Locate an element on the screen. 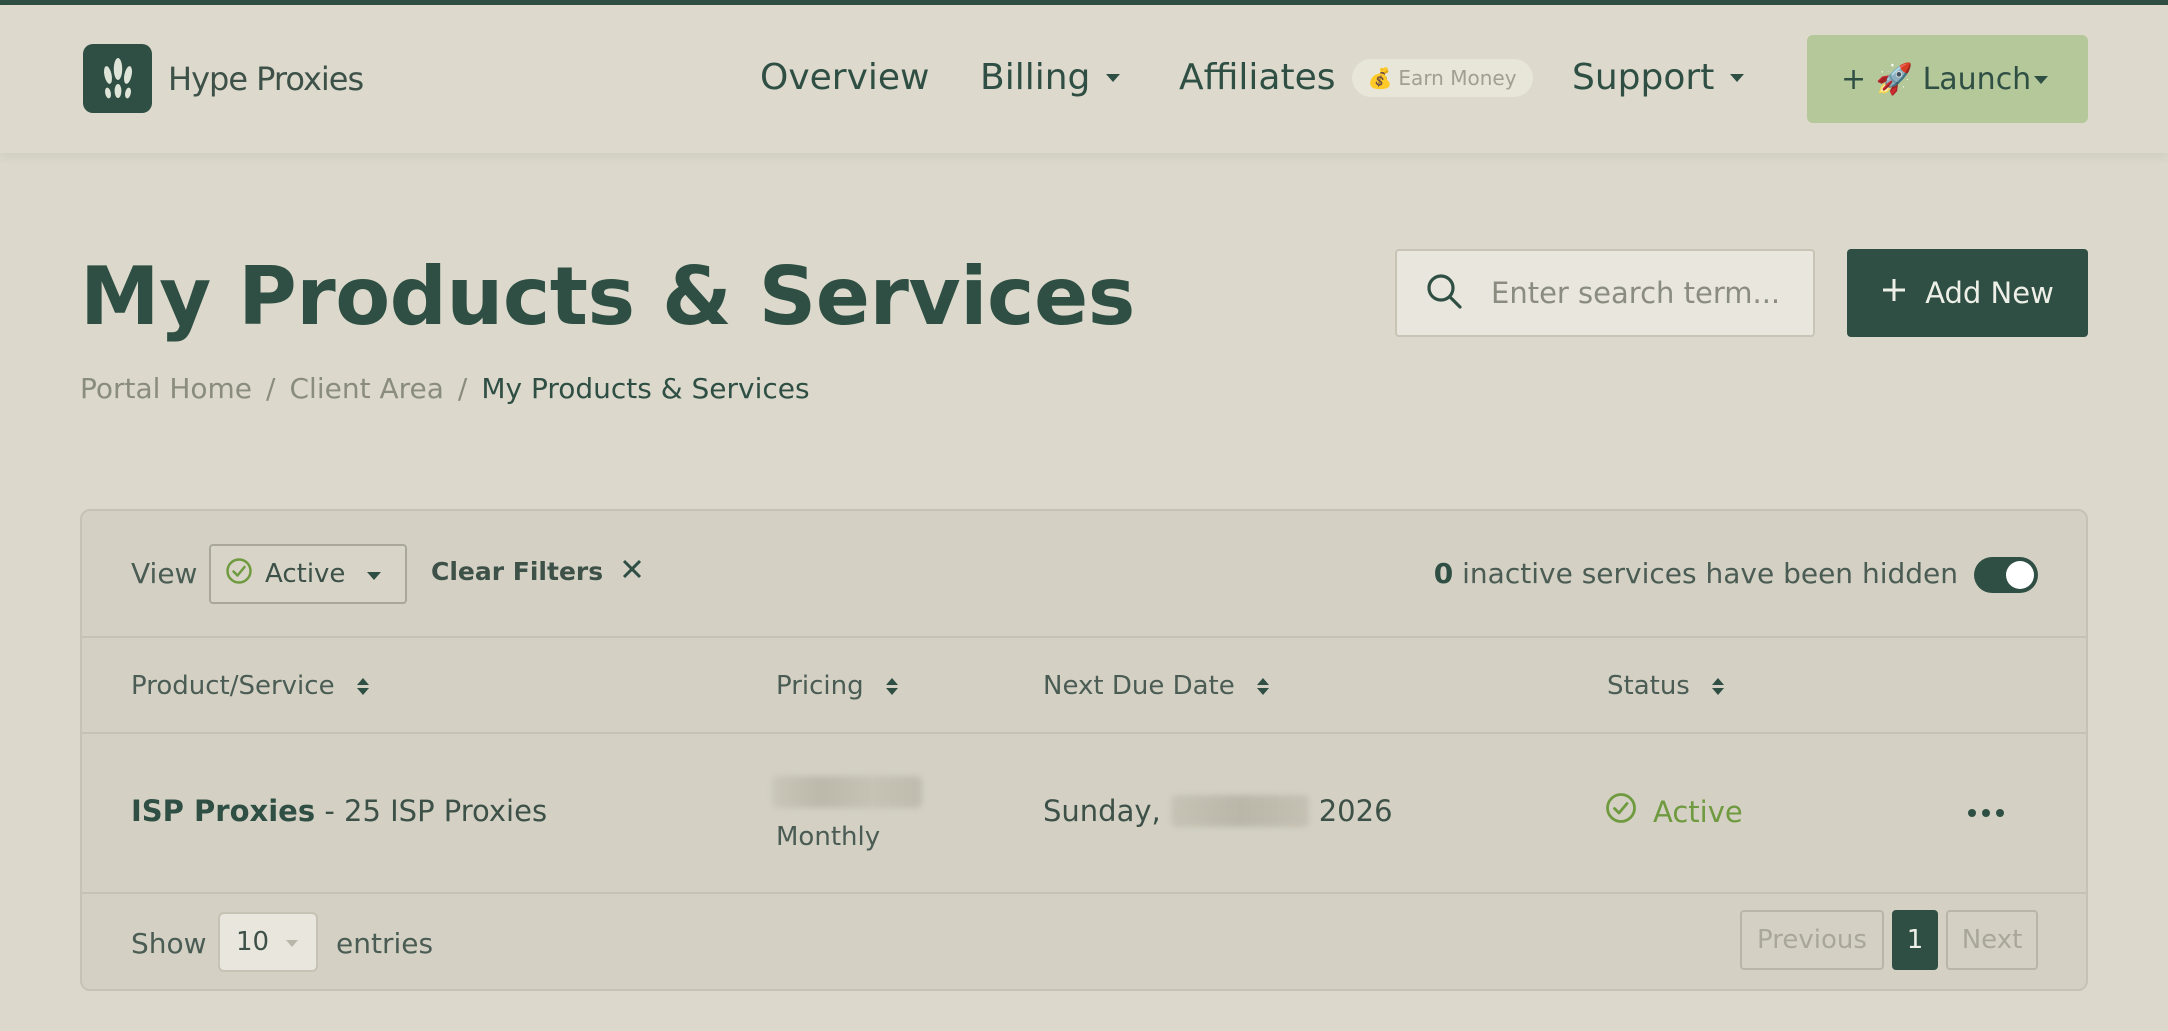 This screenshot has width=2168, height=1031. nav-support: Support is located at coordinates (1658, 77).